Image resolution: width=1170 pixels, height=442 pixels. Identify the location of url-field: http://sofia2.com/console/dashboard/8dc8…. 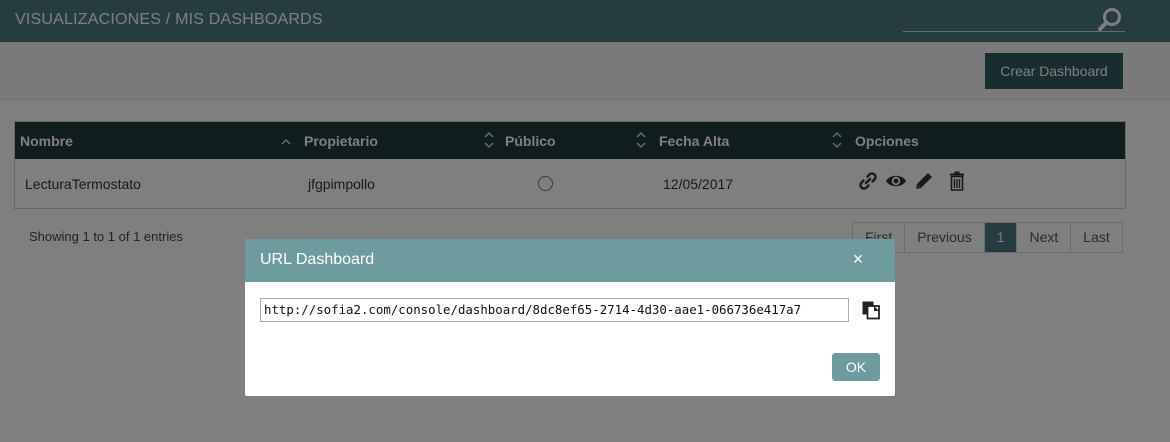
(554, 310).